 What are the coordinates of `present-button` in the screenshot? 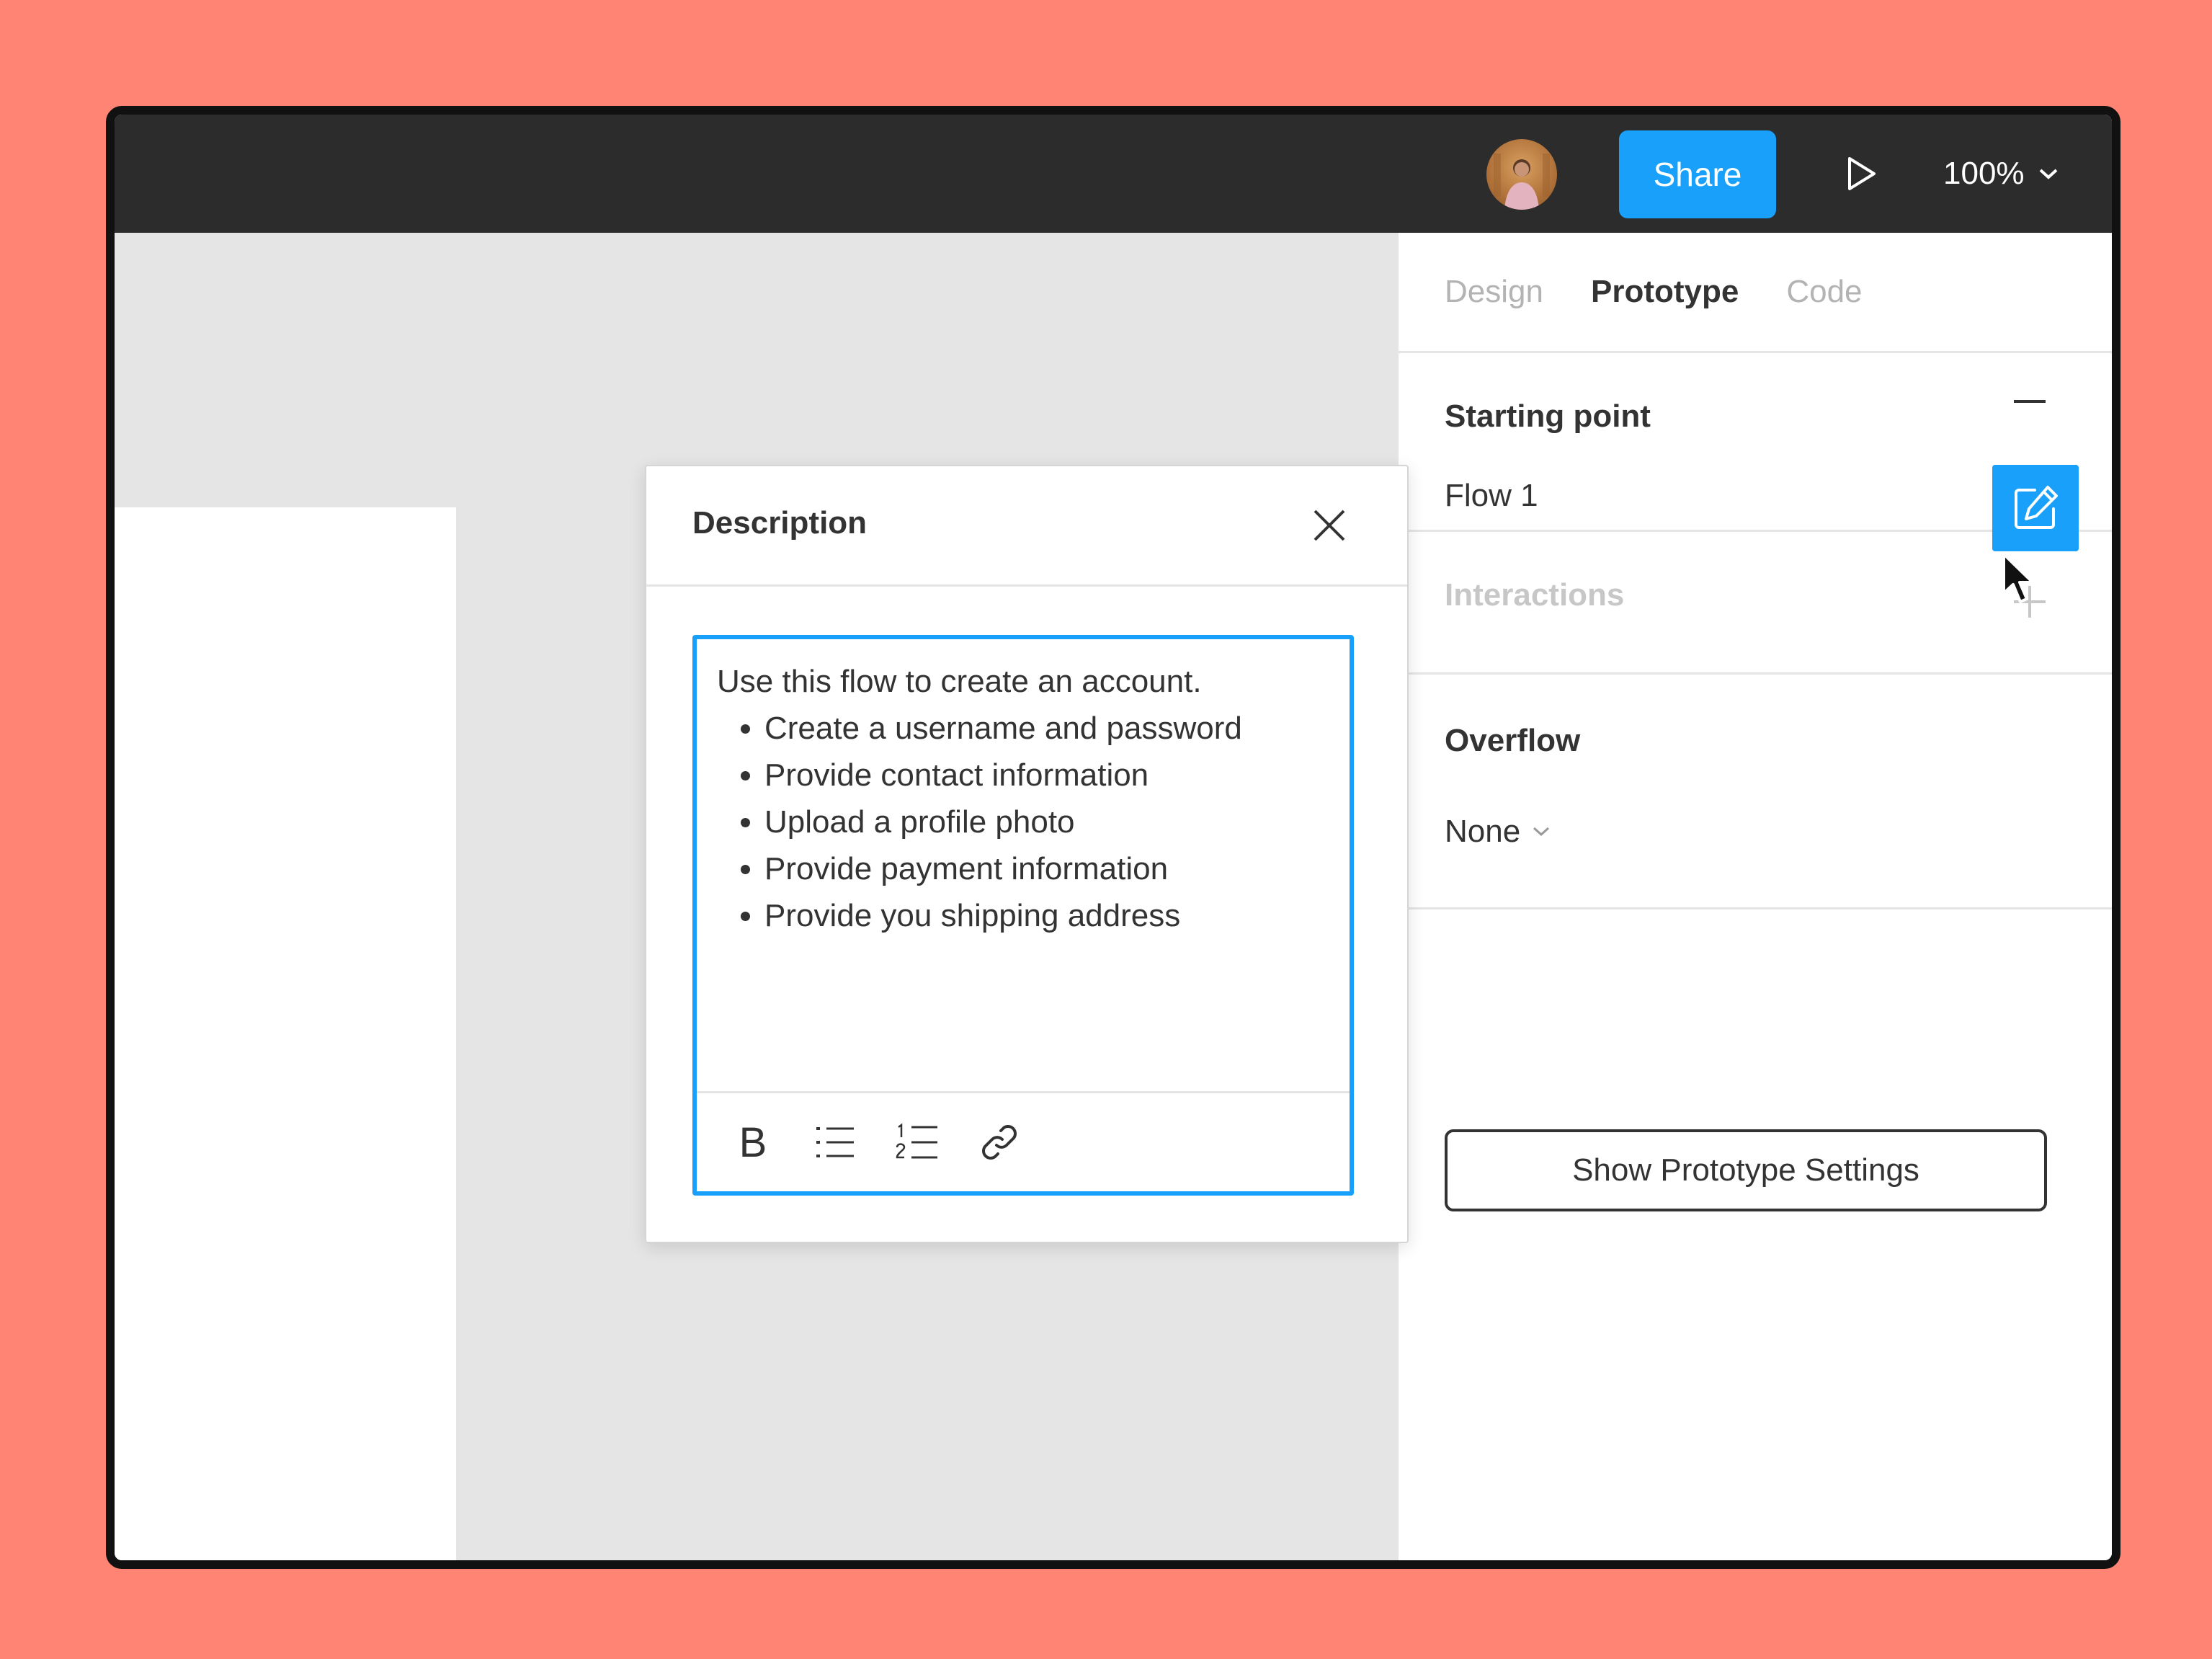 It's located at (1862, 174).